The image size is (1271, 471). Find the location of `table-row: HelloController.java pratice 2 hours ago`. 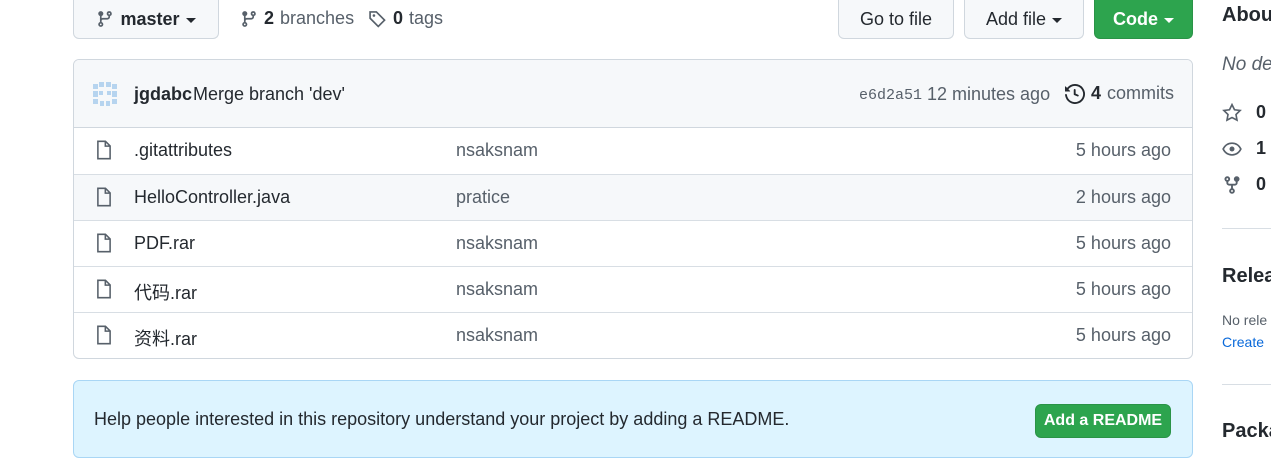

table-row: HelloController.java pratice 2 hours ago is located at coordinates (633, 197).